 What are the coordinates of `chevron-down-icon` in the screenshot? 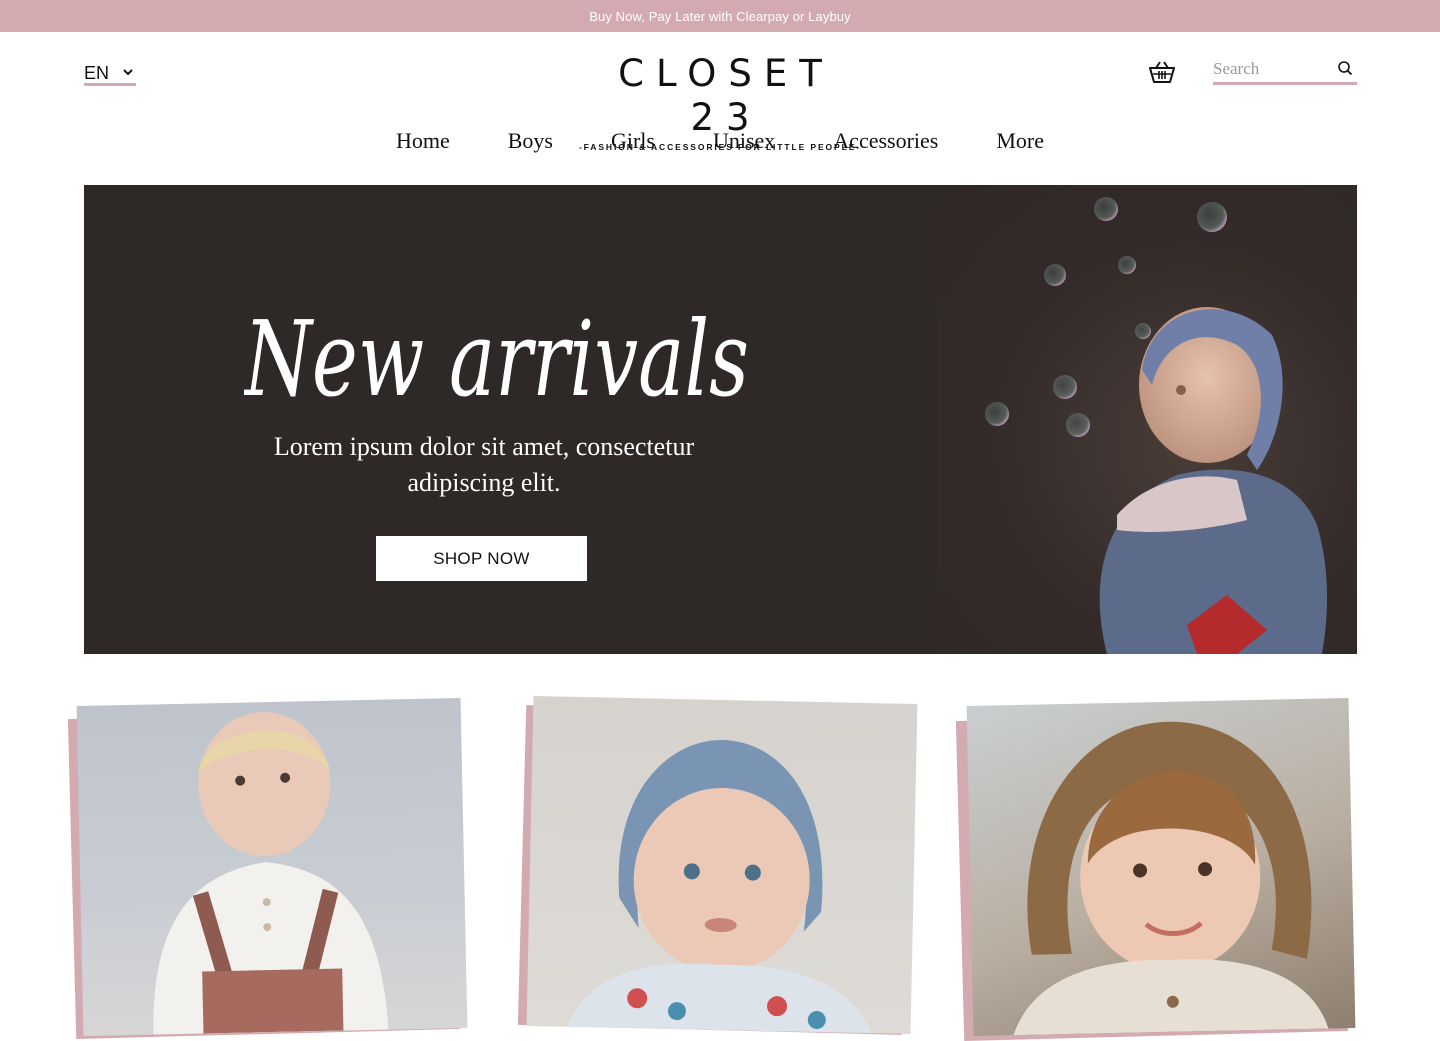 It's located at (128, 72).